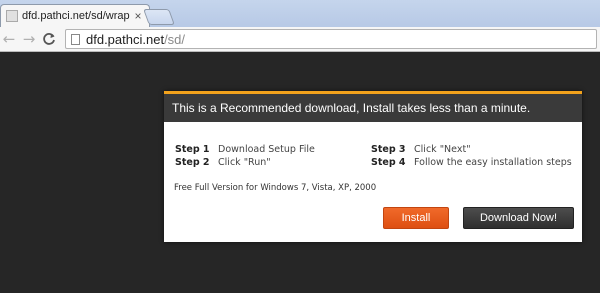 This screenshot has height=293, width=600. What do you see at coordinates (275, 162) in the screenshot?
I see `step-2: Step 2 Click "Run"` at bounding box center [275, 162].